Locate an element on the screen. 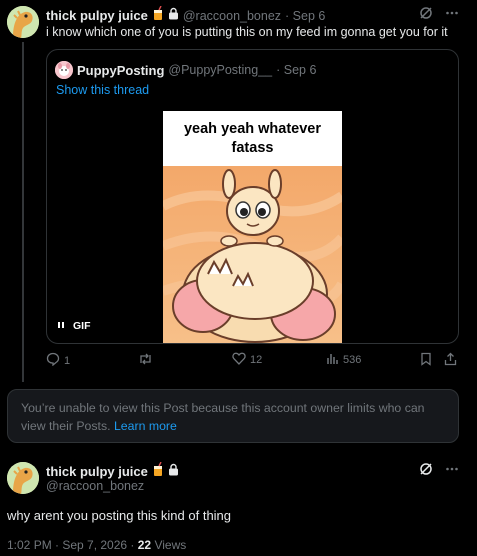  gif-pause-icon is located at coordinates (61, 326).